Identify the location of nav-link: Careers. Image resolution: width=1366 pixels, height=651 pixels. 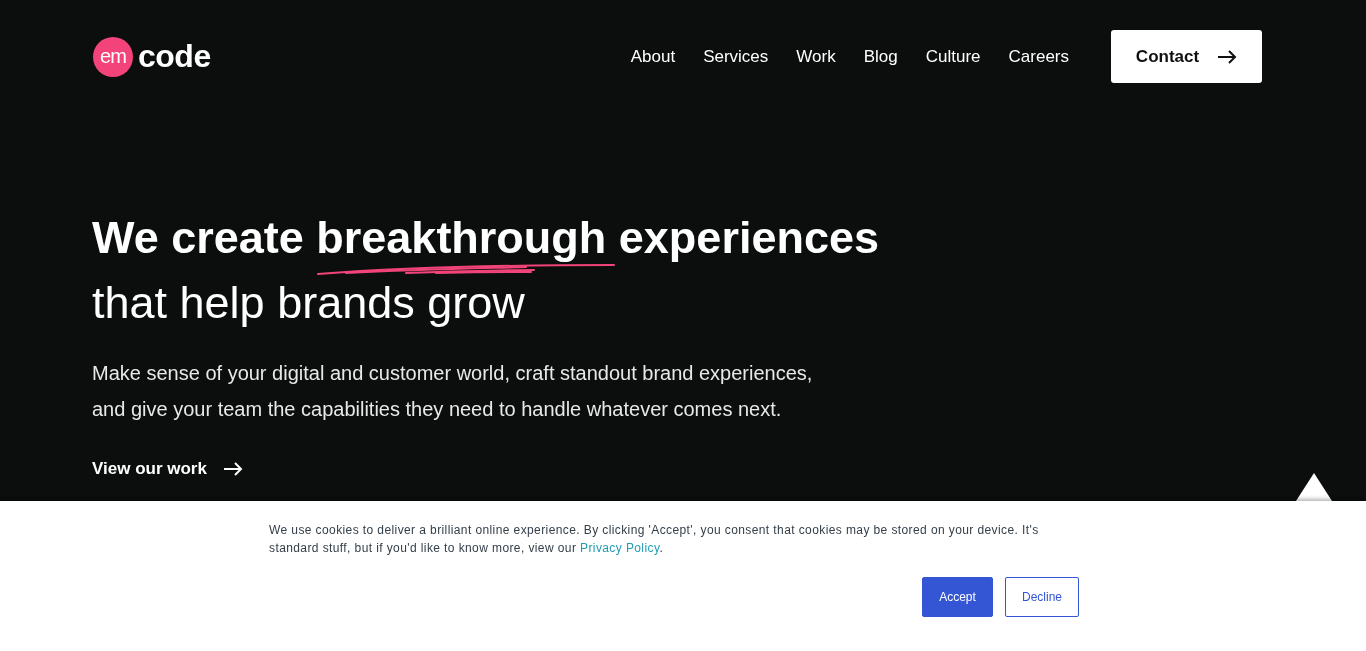
(1038, 56).